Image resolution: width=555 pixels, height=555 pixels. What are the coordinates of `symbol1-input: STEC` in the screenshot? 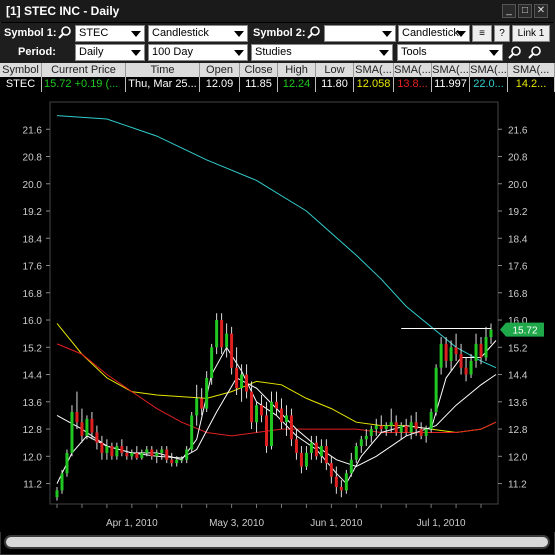 It's located at (110, 33).